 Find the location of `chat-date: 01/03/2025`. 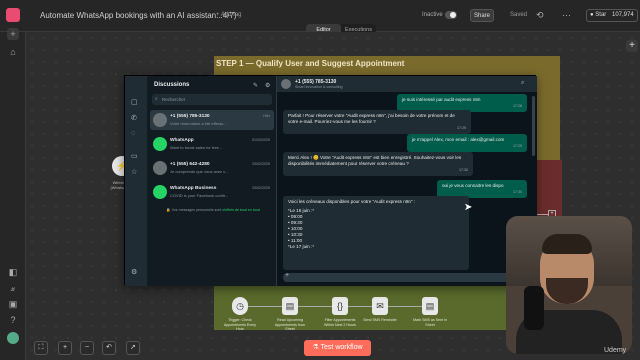

chat-date: 01/03/2025 is located at coordinates (261, 140).